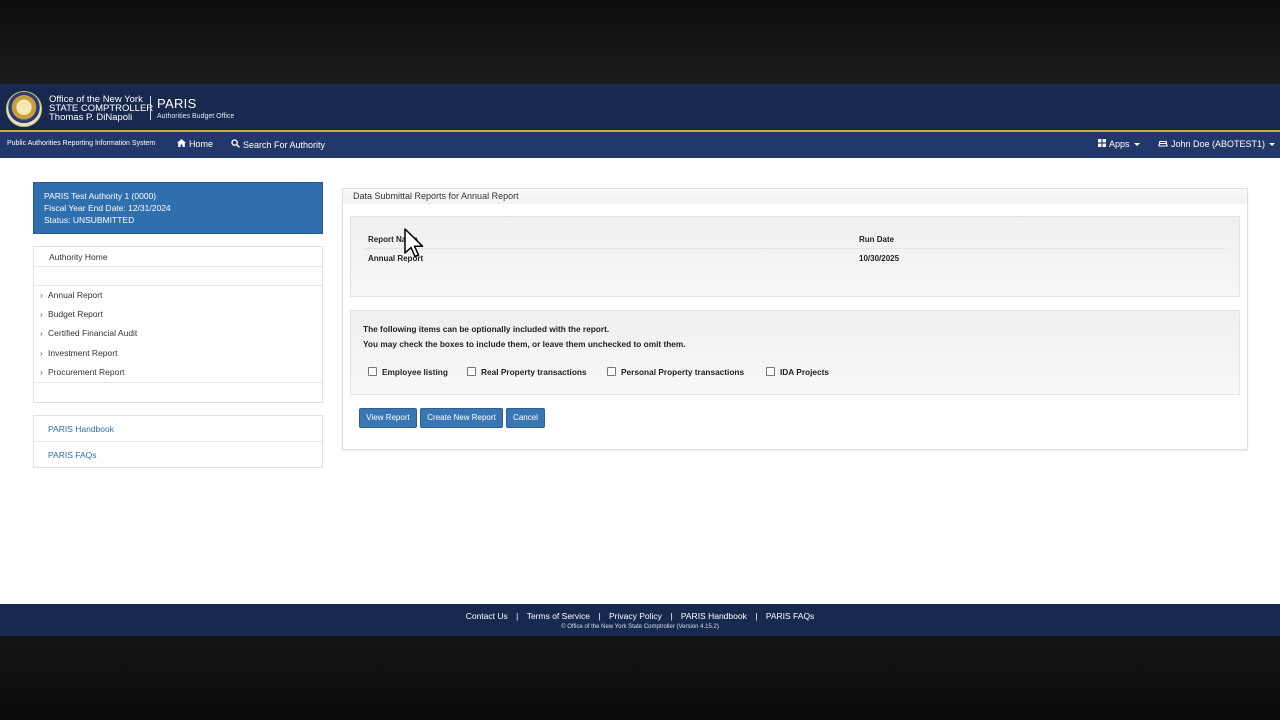 The height and width of the screenshot is (720, 1280). Describe the element at coordinates (81, 429) in the screenshot. I see `paris-handbook-link: PARIS Handbook` at that location.